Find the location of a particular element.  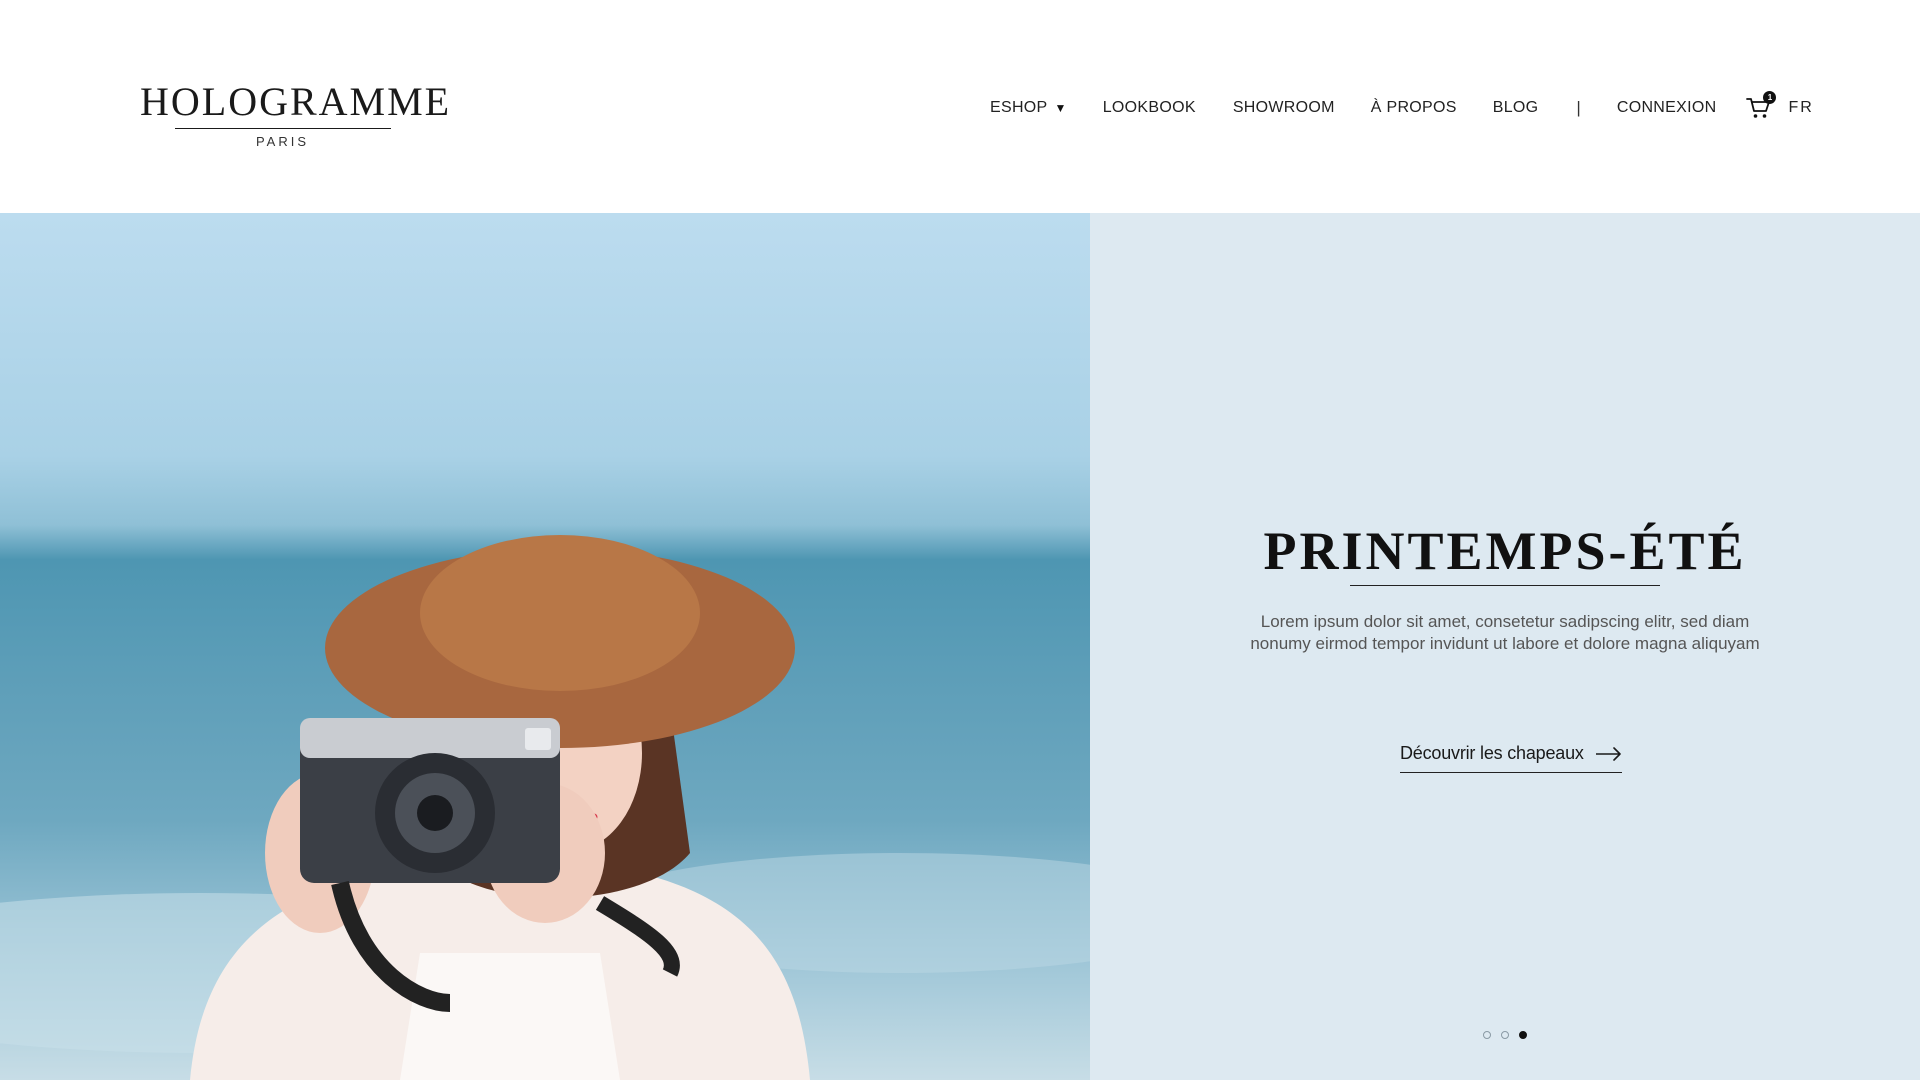

language-selector: FR is located at coordinates (1800, 108).